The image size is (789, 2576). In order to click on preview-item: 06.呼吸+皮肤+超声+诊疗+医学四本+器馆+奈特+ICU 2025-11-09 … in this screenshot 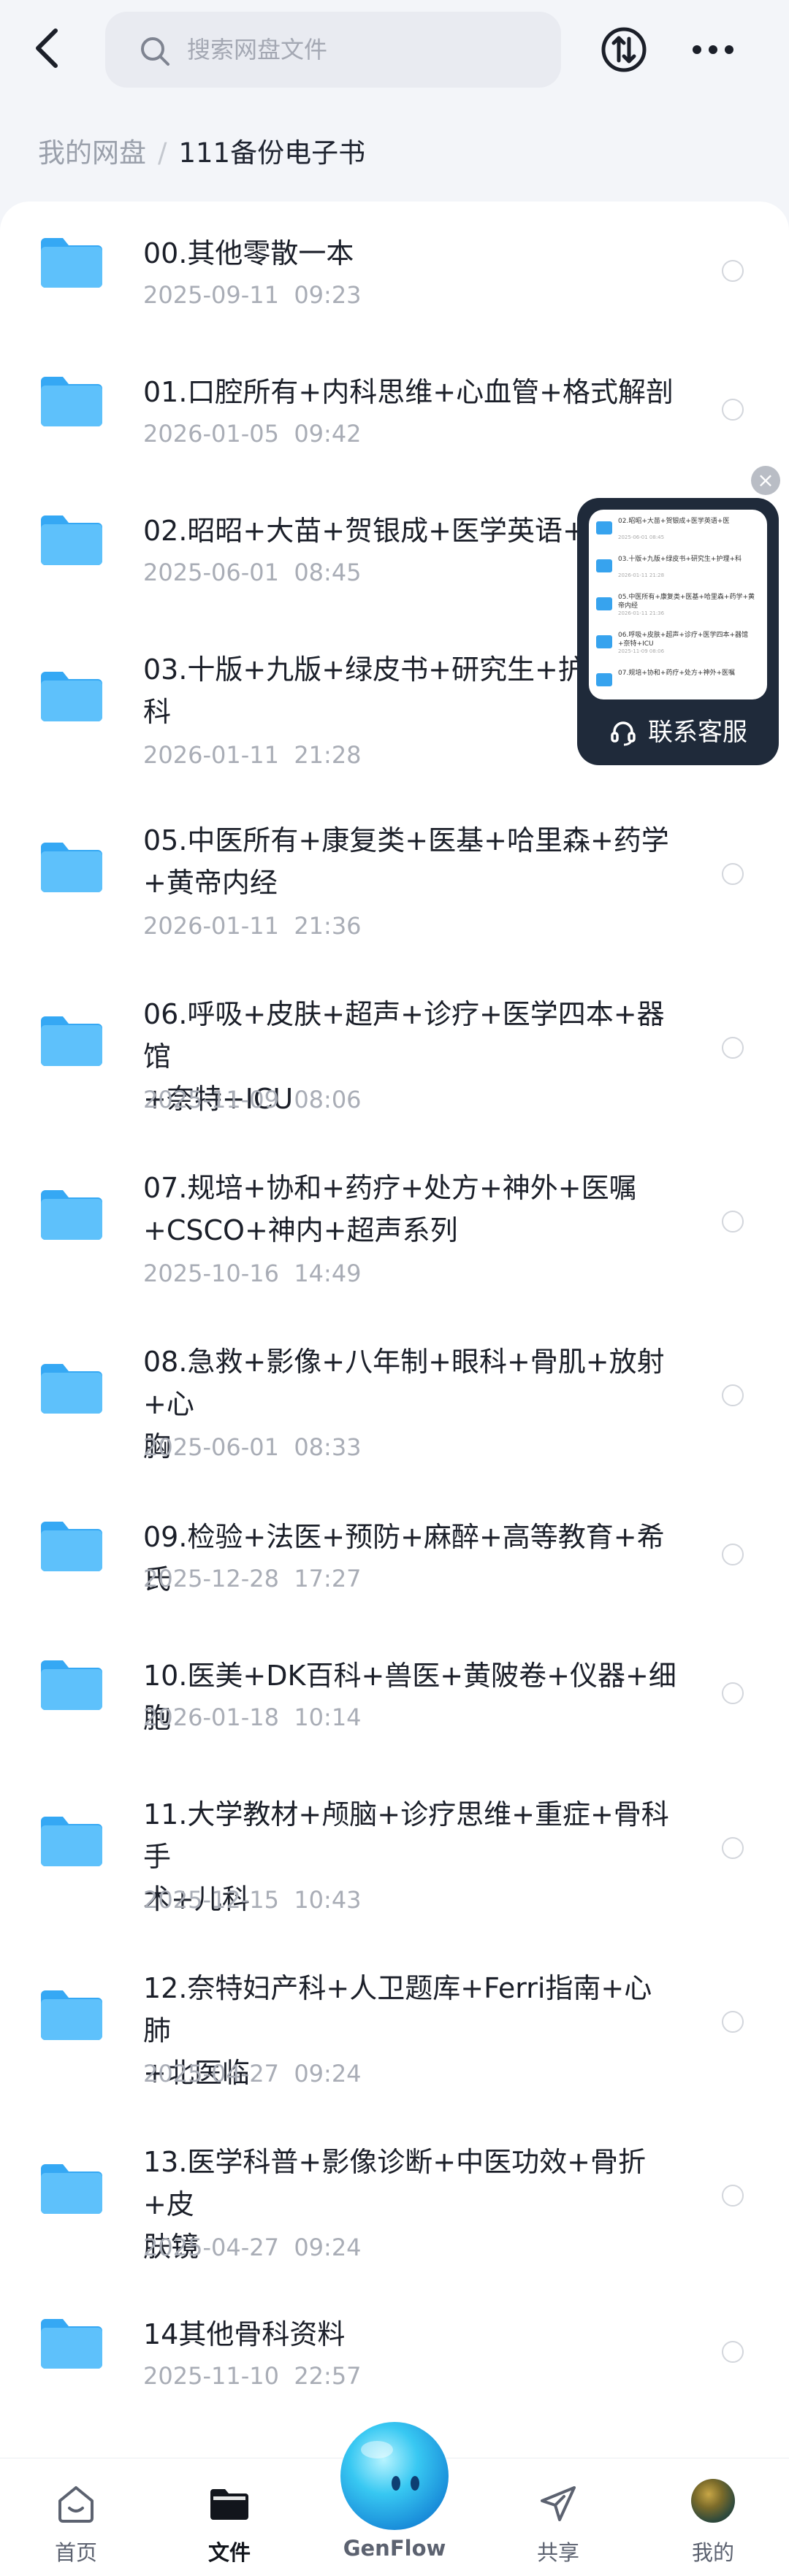, I will do `click(679, 645)`.